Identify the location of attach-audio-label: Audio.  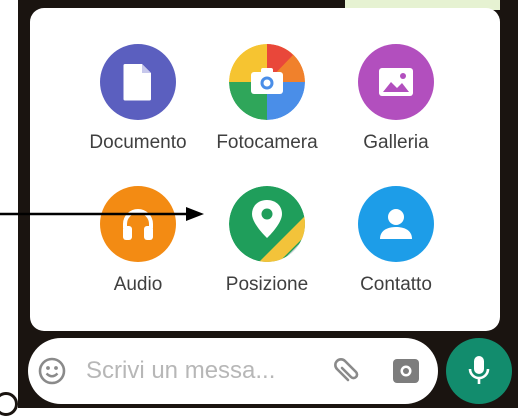
(138, 284).